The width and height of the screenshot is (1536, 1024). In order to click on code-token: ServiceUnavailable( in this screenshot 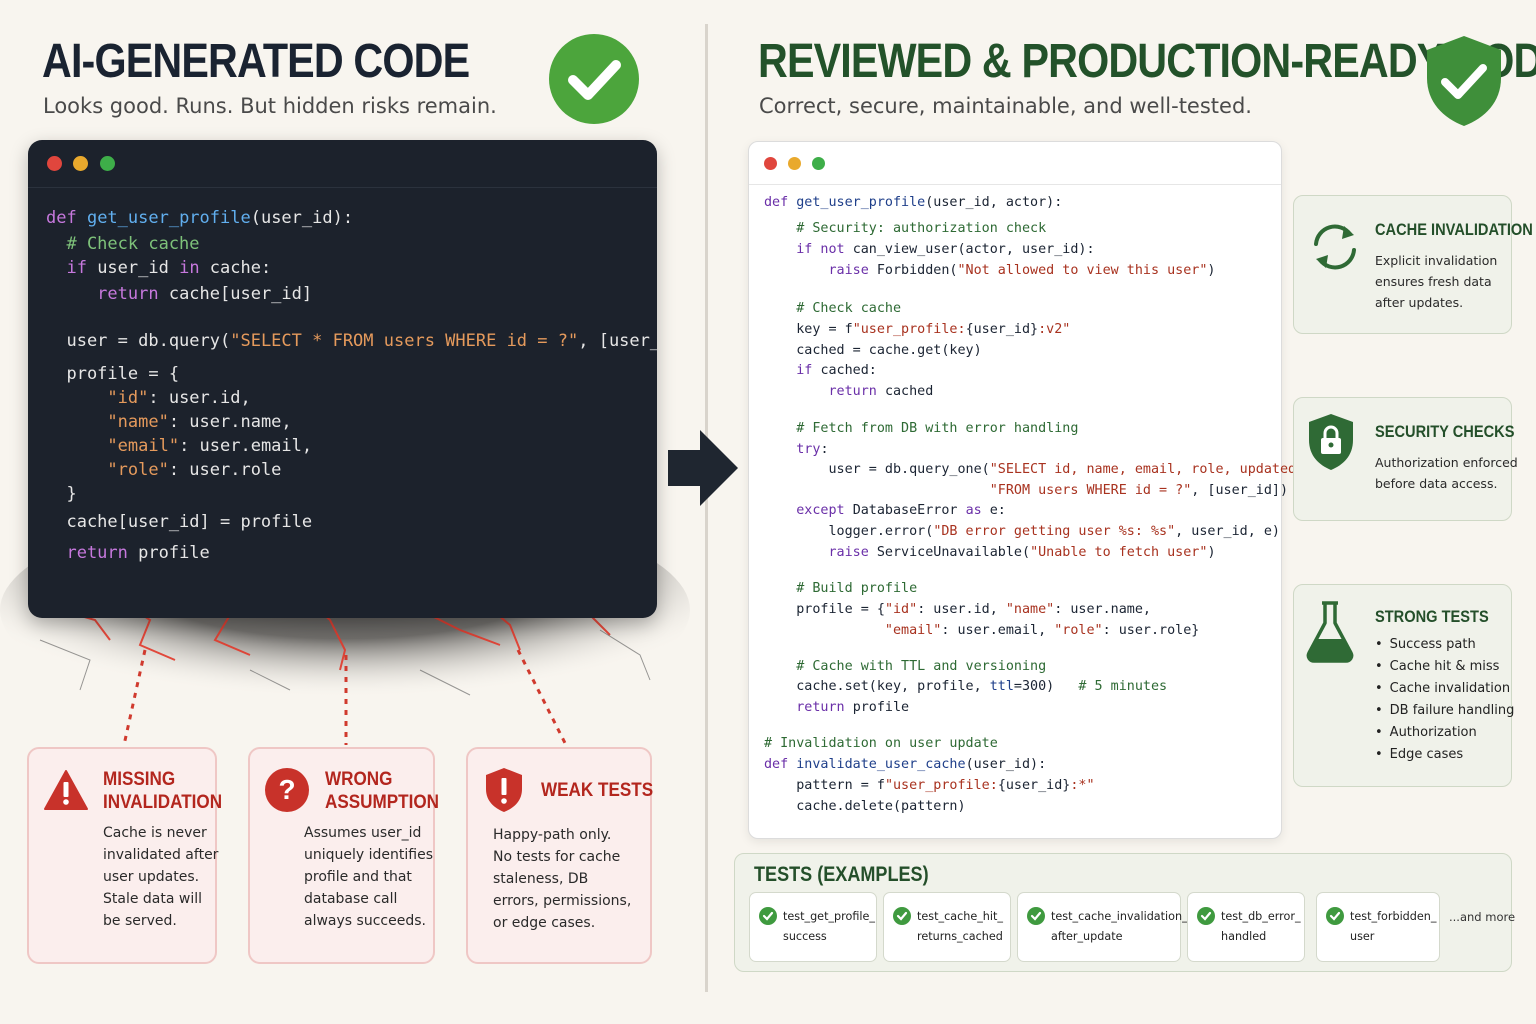, I will do `click(953, 552)`.